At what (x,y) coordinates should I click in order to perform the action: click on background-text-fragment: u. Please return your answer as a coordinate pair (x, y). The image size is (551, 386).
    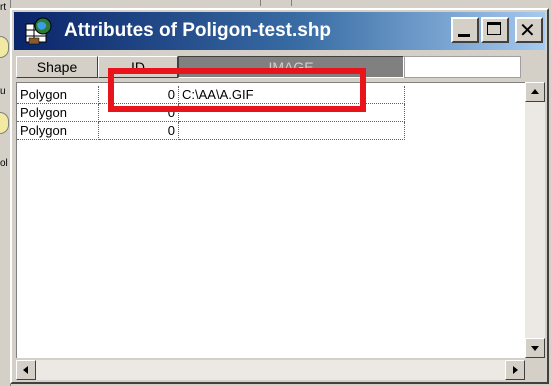
    Looking at the image, I should click on (3, 91).